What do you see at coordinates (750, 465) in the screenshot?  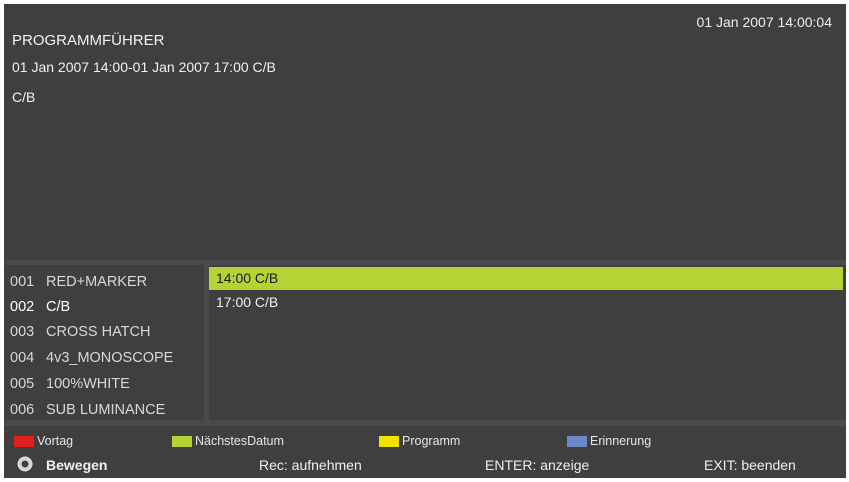 I see `hint-exit: EXIT: beenden` at bounding box center [750, 465].